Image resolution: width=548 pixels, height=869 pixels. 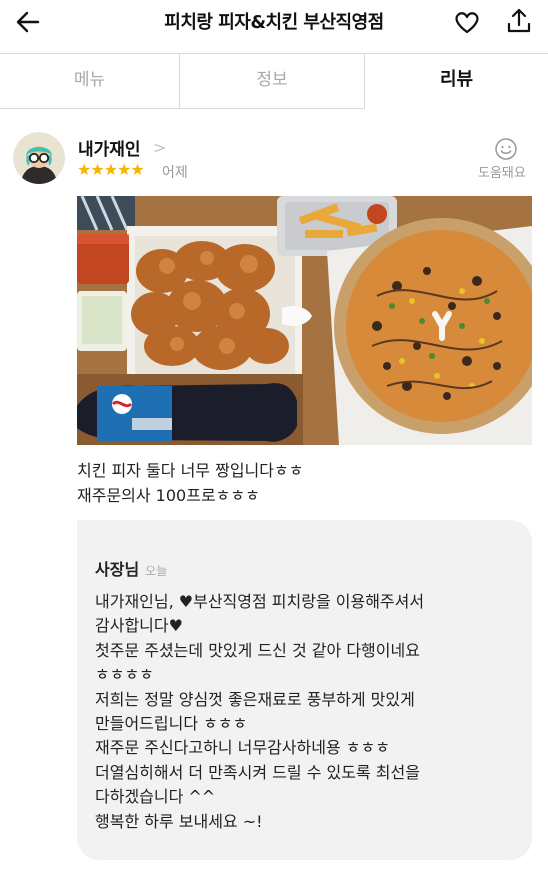 What do you see at coordinates (302, 483) in the screenshot?
I see `review-body: 치킨 피자 둘다 너무 짱입니다ㅎㅎ 재주문의사 100프로ㅎㅎㅎ` at bounding box center [302, 483].